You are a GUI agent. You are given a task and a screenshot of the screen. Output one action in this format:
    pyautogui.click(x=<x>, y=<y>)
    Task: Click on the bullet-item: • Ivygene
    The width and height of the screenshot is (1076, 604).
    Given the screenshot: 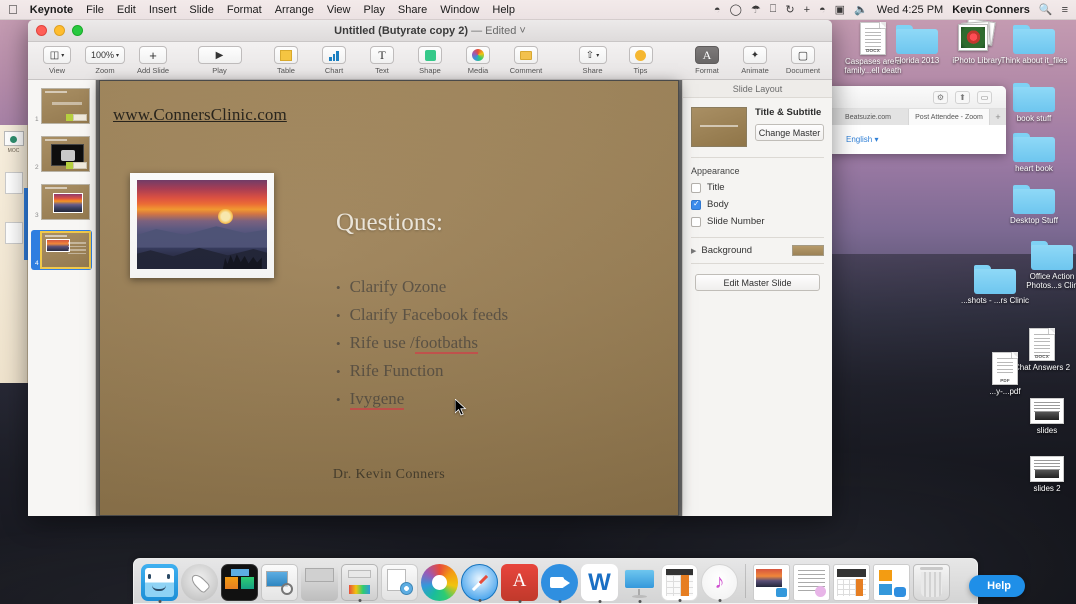 What is the action you would take?
    pyautogui.click(x=422, y=399)
    